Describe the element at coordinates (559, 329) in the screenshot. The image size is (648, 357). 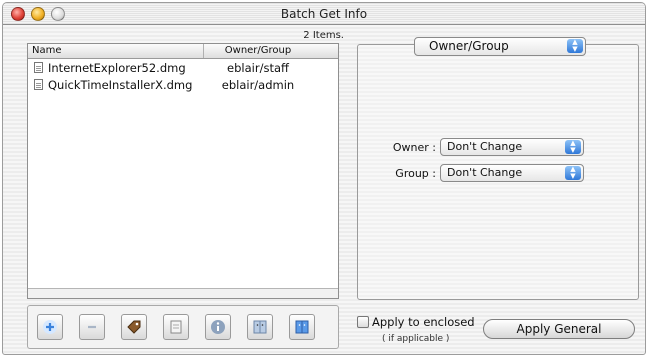
I see `apply-general-button: Apply General` at that location.